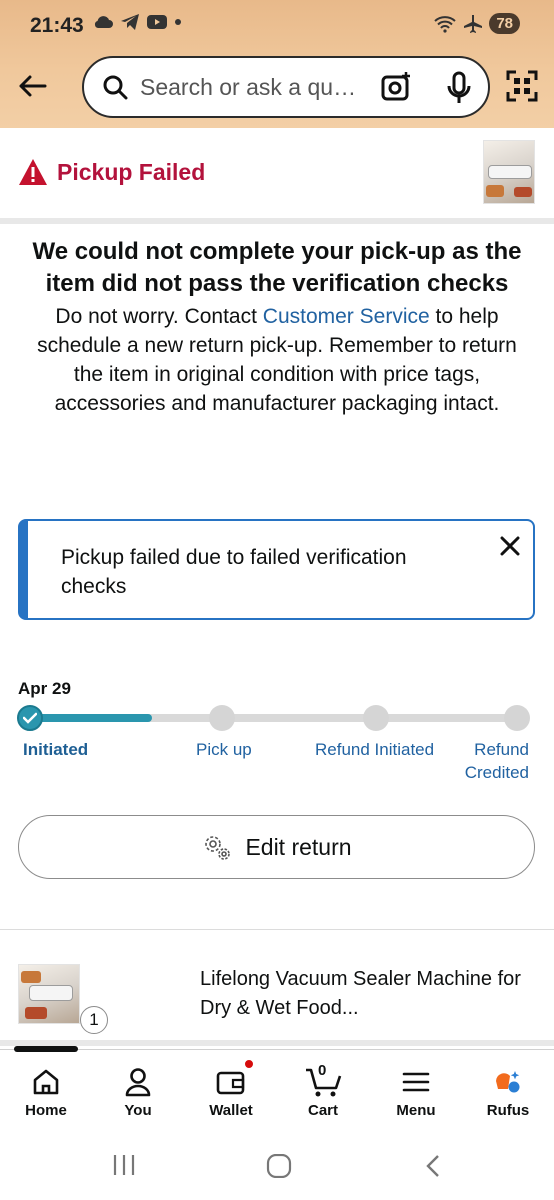  Describe the element at coordinates (323, 1090) in the screenshot. I see `nav-cart: 0 Cart` at that location.